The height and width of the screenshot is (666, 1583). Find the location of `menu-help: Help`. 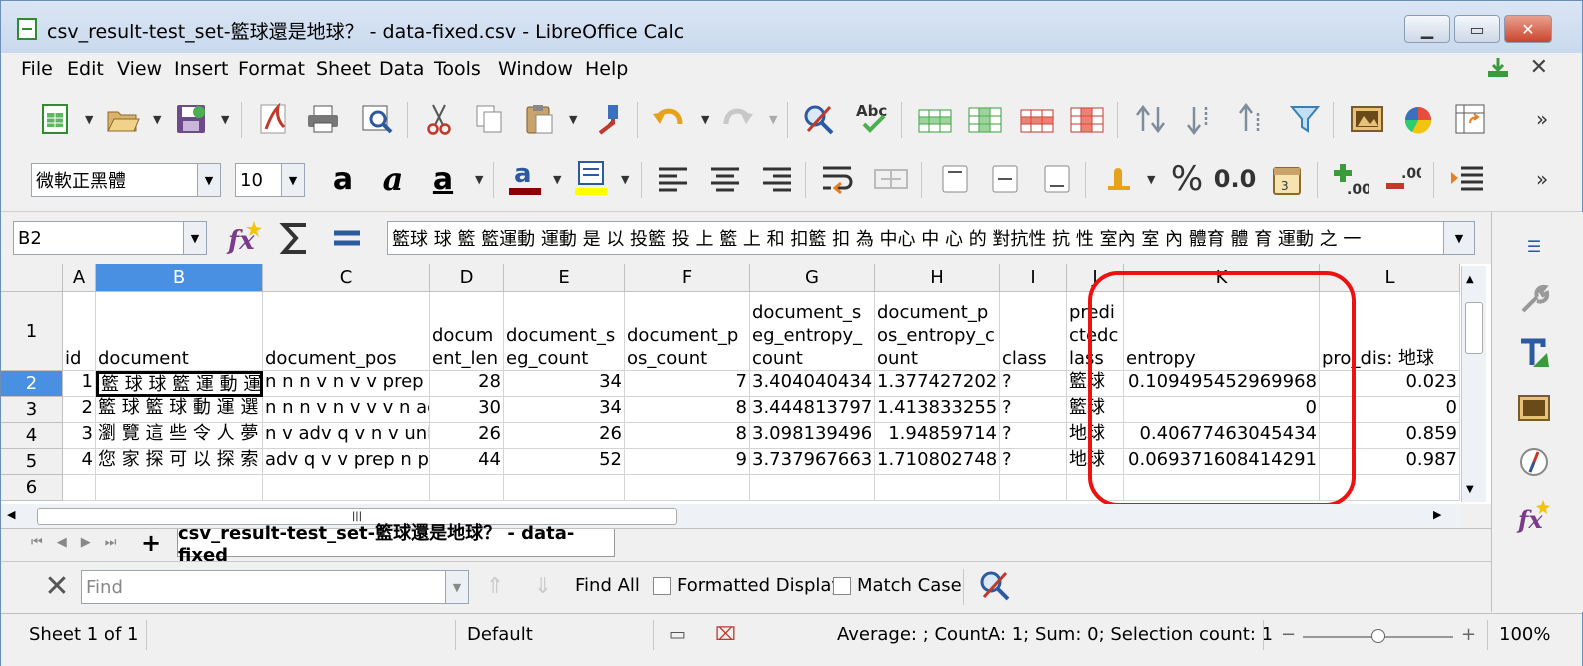

menu-help: Help is located at coordinates (606, 69).